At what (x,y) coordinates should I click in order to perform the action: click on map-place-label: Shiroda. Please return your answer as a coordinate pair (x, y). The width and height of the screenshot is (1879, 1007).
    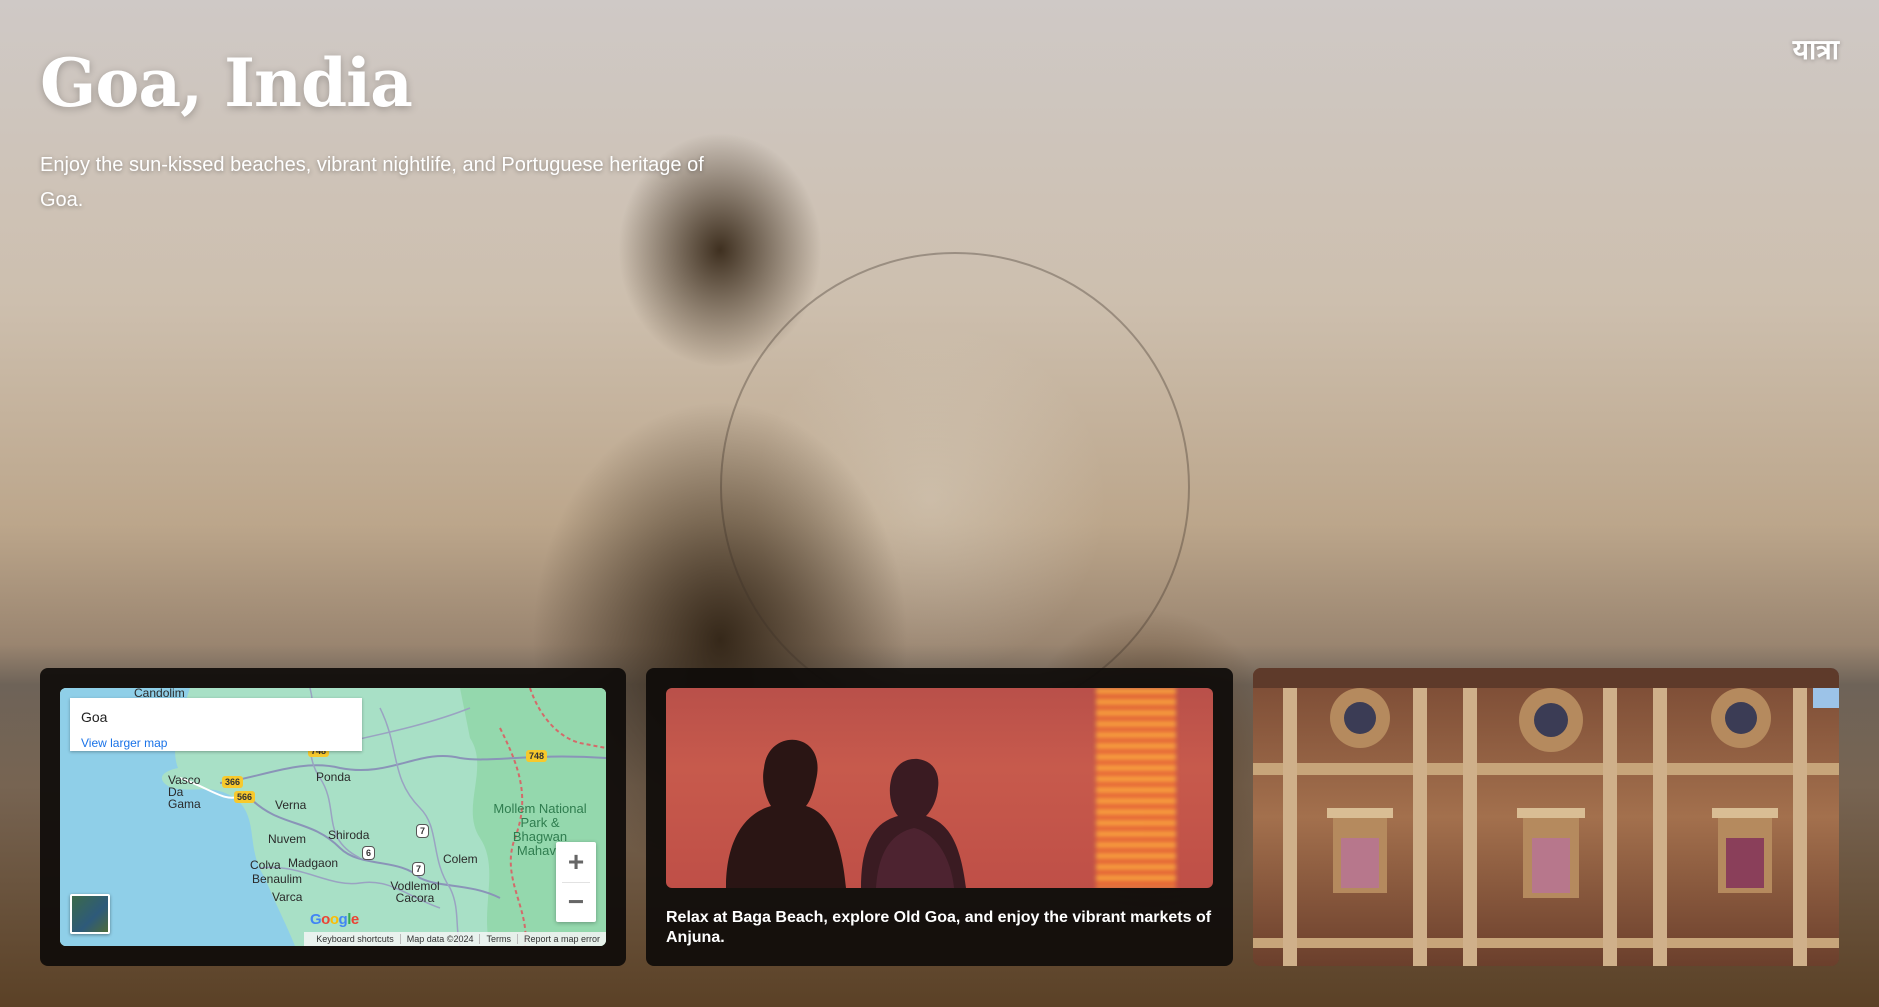
    Looking at the image, I should click on (349, 835).